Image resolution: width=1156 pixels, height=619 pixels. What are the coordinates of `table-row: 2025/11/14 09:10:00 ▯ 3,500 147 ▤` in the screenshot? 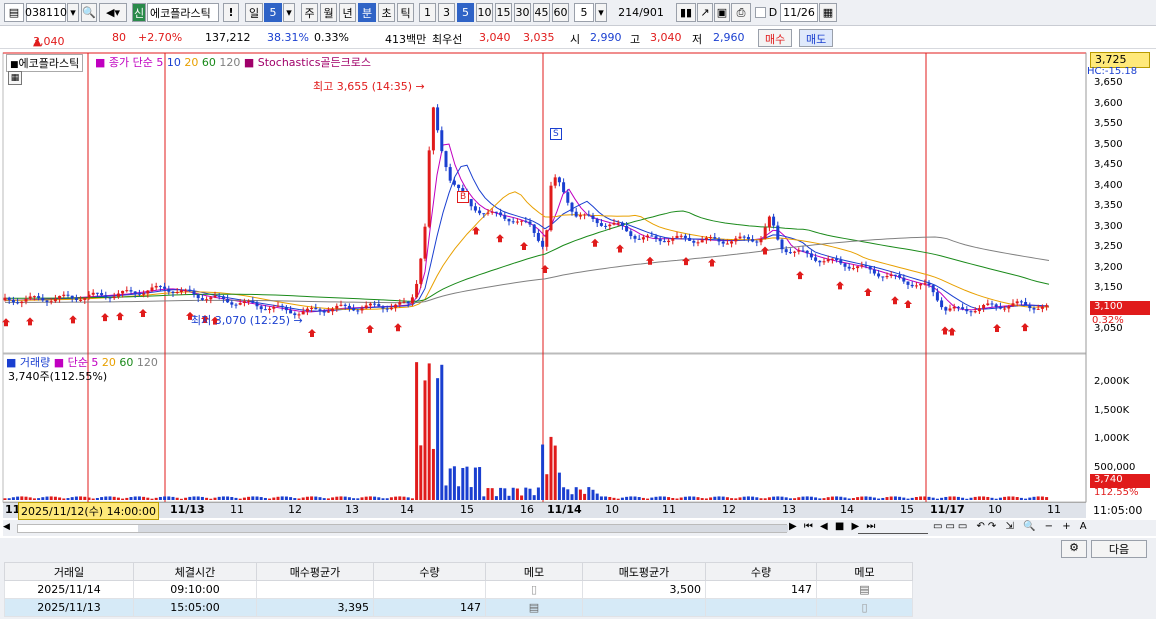 It's located at (458, 589).